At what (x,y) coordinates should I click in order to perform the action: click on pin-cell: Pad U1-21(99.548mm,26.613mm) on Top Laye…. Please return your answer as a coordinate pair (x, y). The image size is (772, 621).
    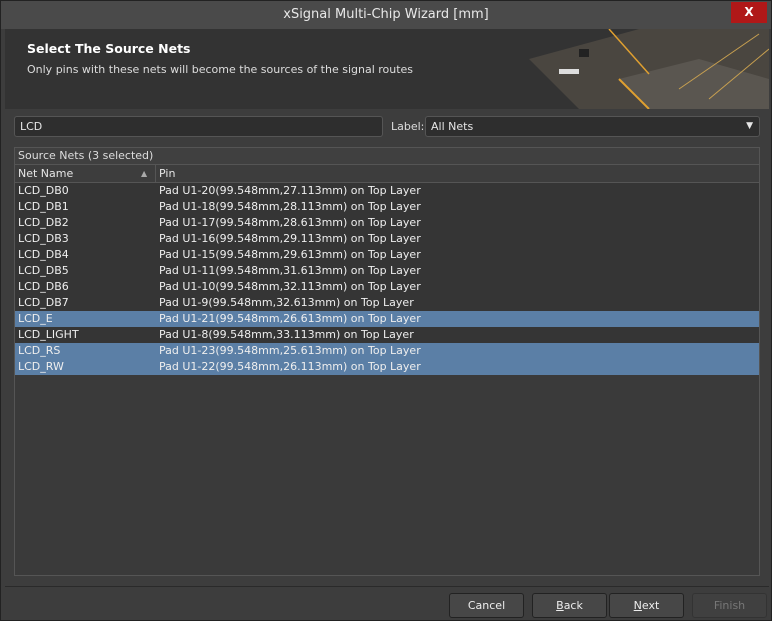
    Looking at the image, I should click on (290, 318).